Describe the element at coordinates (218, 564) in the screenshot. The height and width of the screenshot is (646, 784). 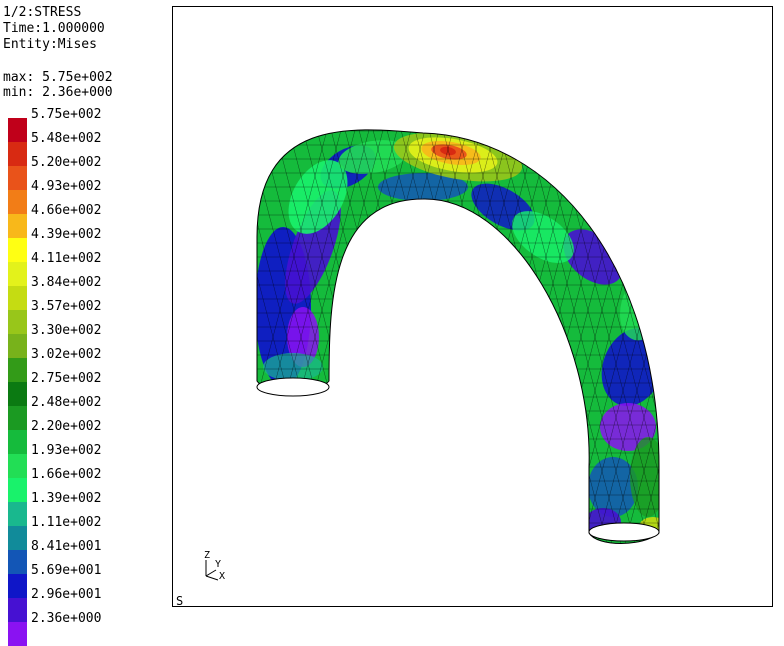
I see `triad-y-label: Y` at that location.